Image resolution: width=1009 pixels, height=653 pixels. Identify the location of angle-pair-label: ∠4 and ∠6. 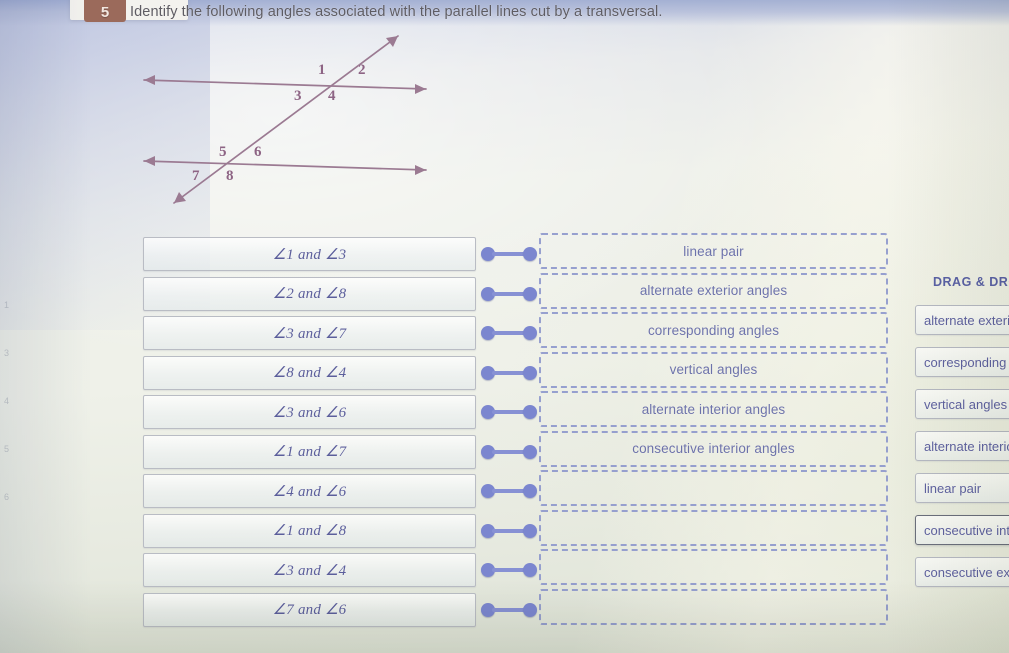
(309, 491).